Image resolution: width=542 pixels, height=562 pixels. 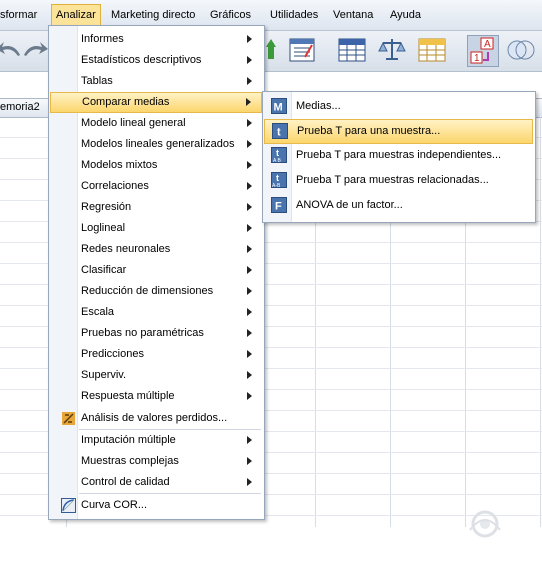 What do you see at coordinates (97, 81) in the screenshot?
I see `menu-item-label: Tablas` at bounding box center [97, 81].